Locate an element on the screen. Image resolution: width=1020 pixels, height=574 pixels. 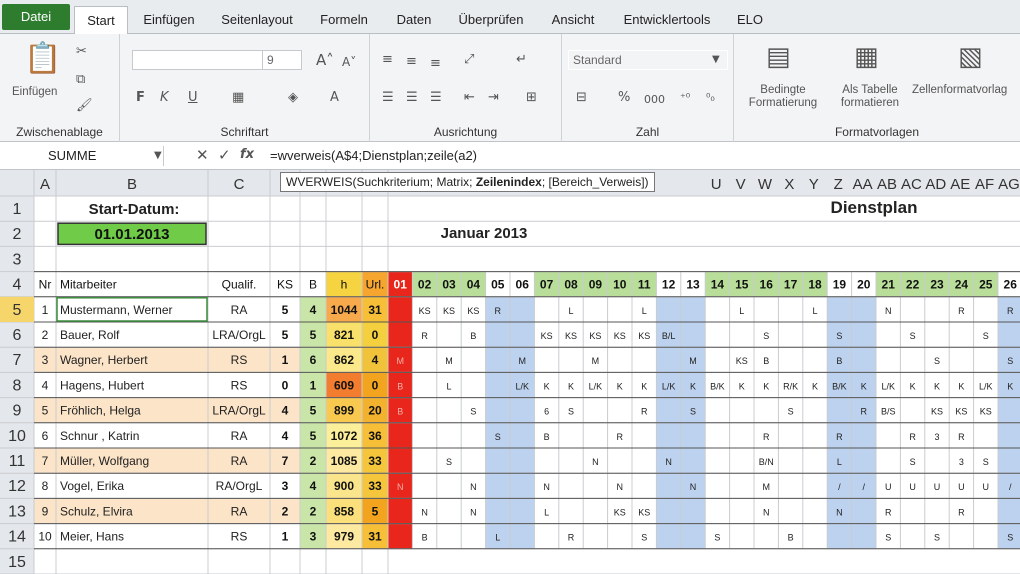
cell-shift: U is located at coordinates (888, 487).